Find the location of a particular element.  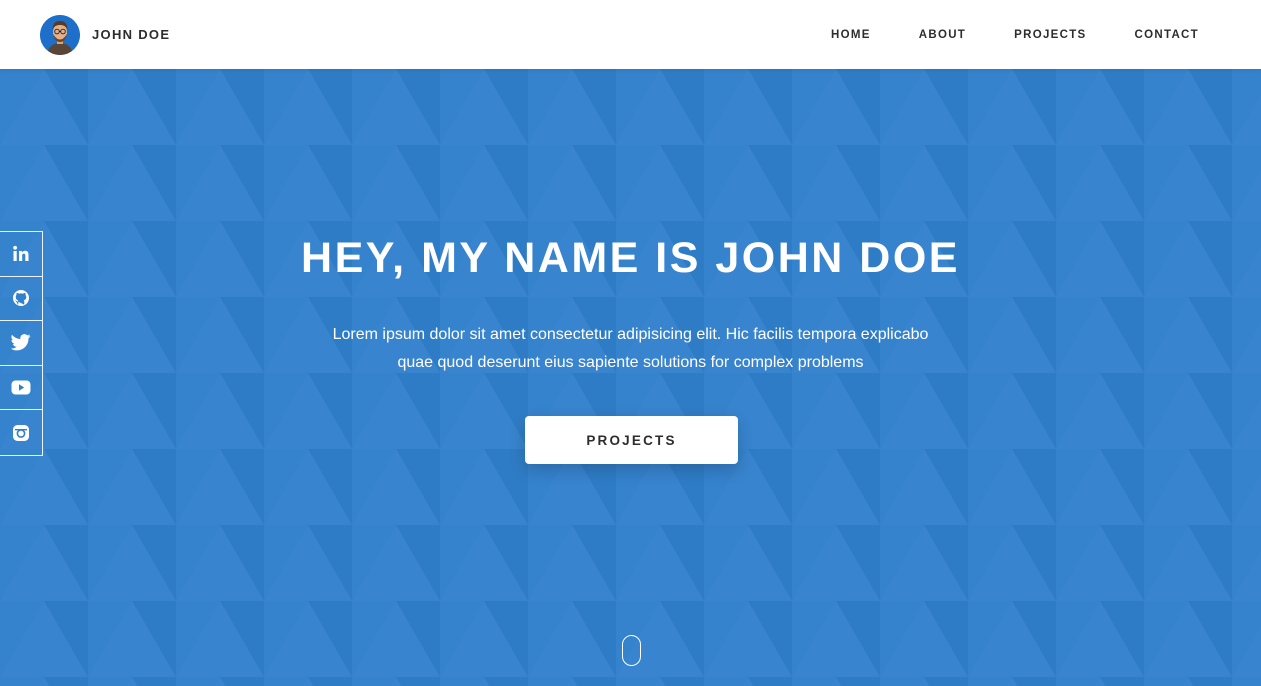

social-sidebar is located at coordinates (21, 343).